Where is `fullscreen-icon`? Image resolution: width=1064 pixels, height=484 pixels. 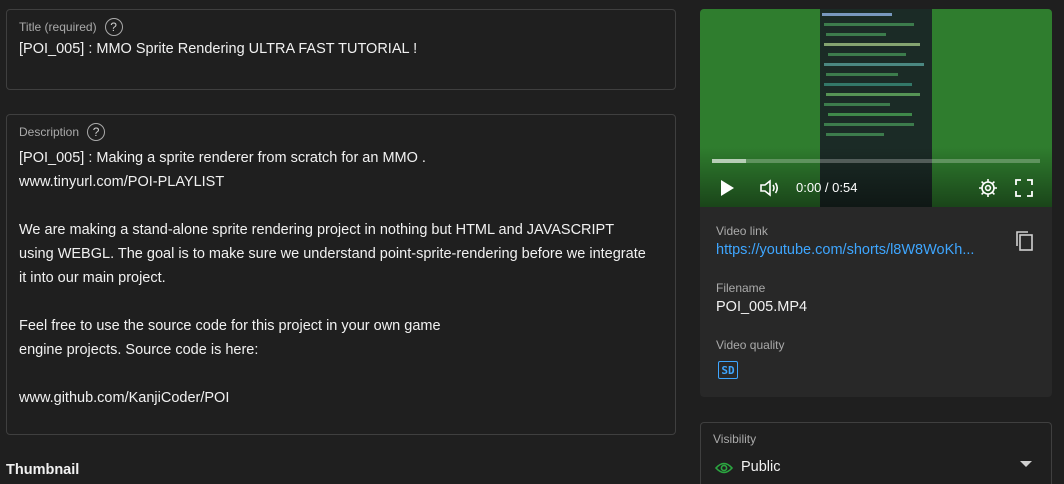
fullscreen-icon is located at coordinates (1024, 188).